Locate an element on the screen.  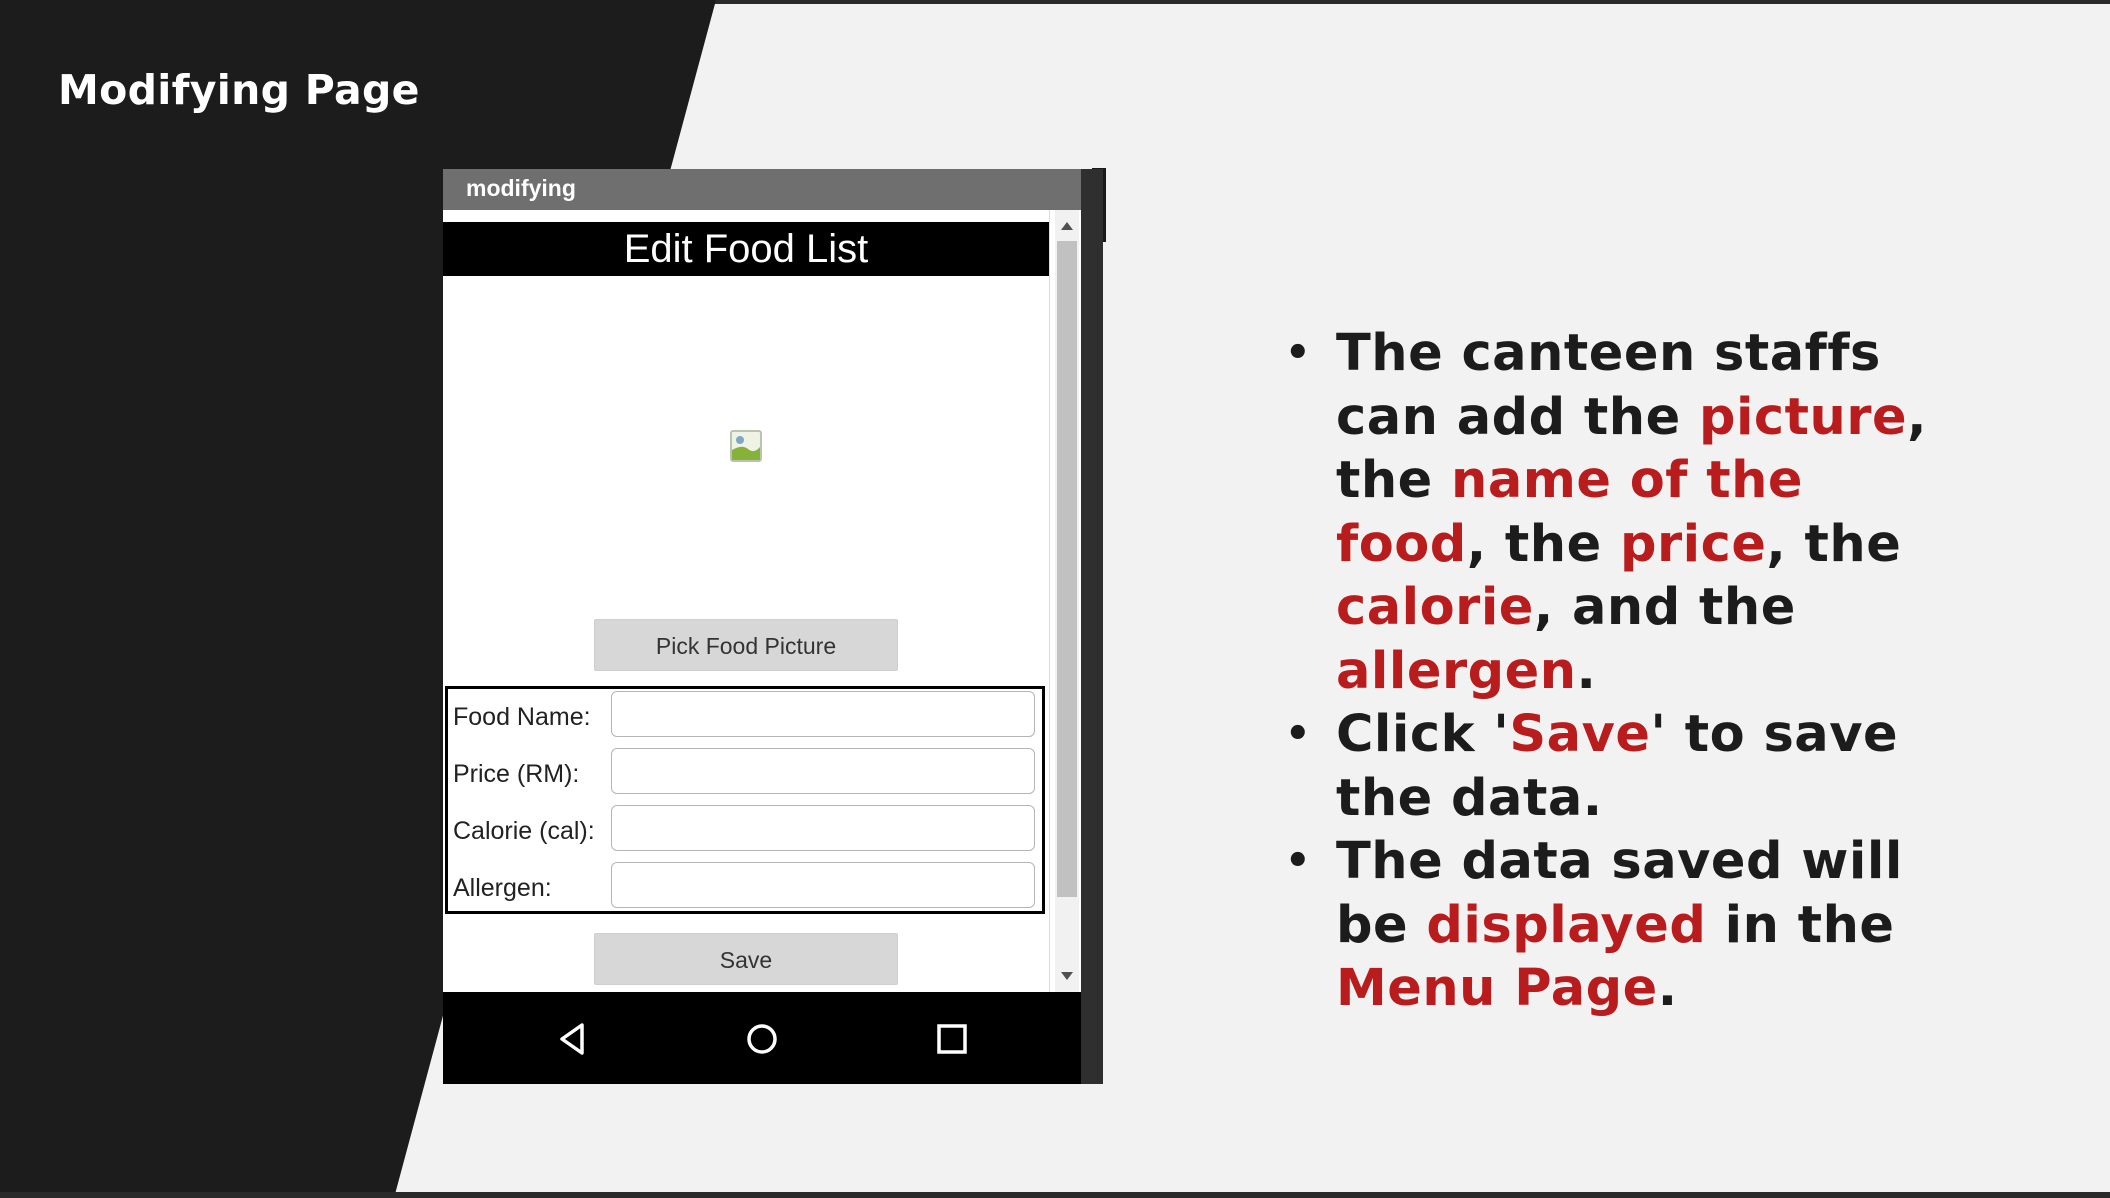
highlighted-text: picture is located at coordinates (1803, 417).